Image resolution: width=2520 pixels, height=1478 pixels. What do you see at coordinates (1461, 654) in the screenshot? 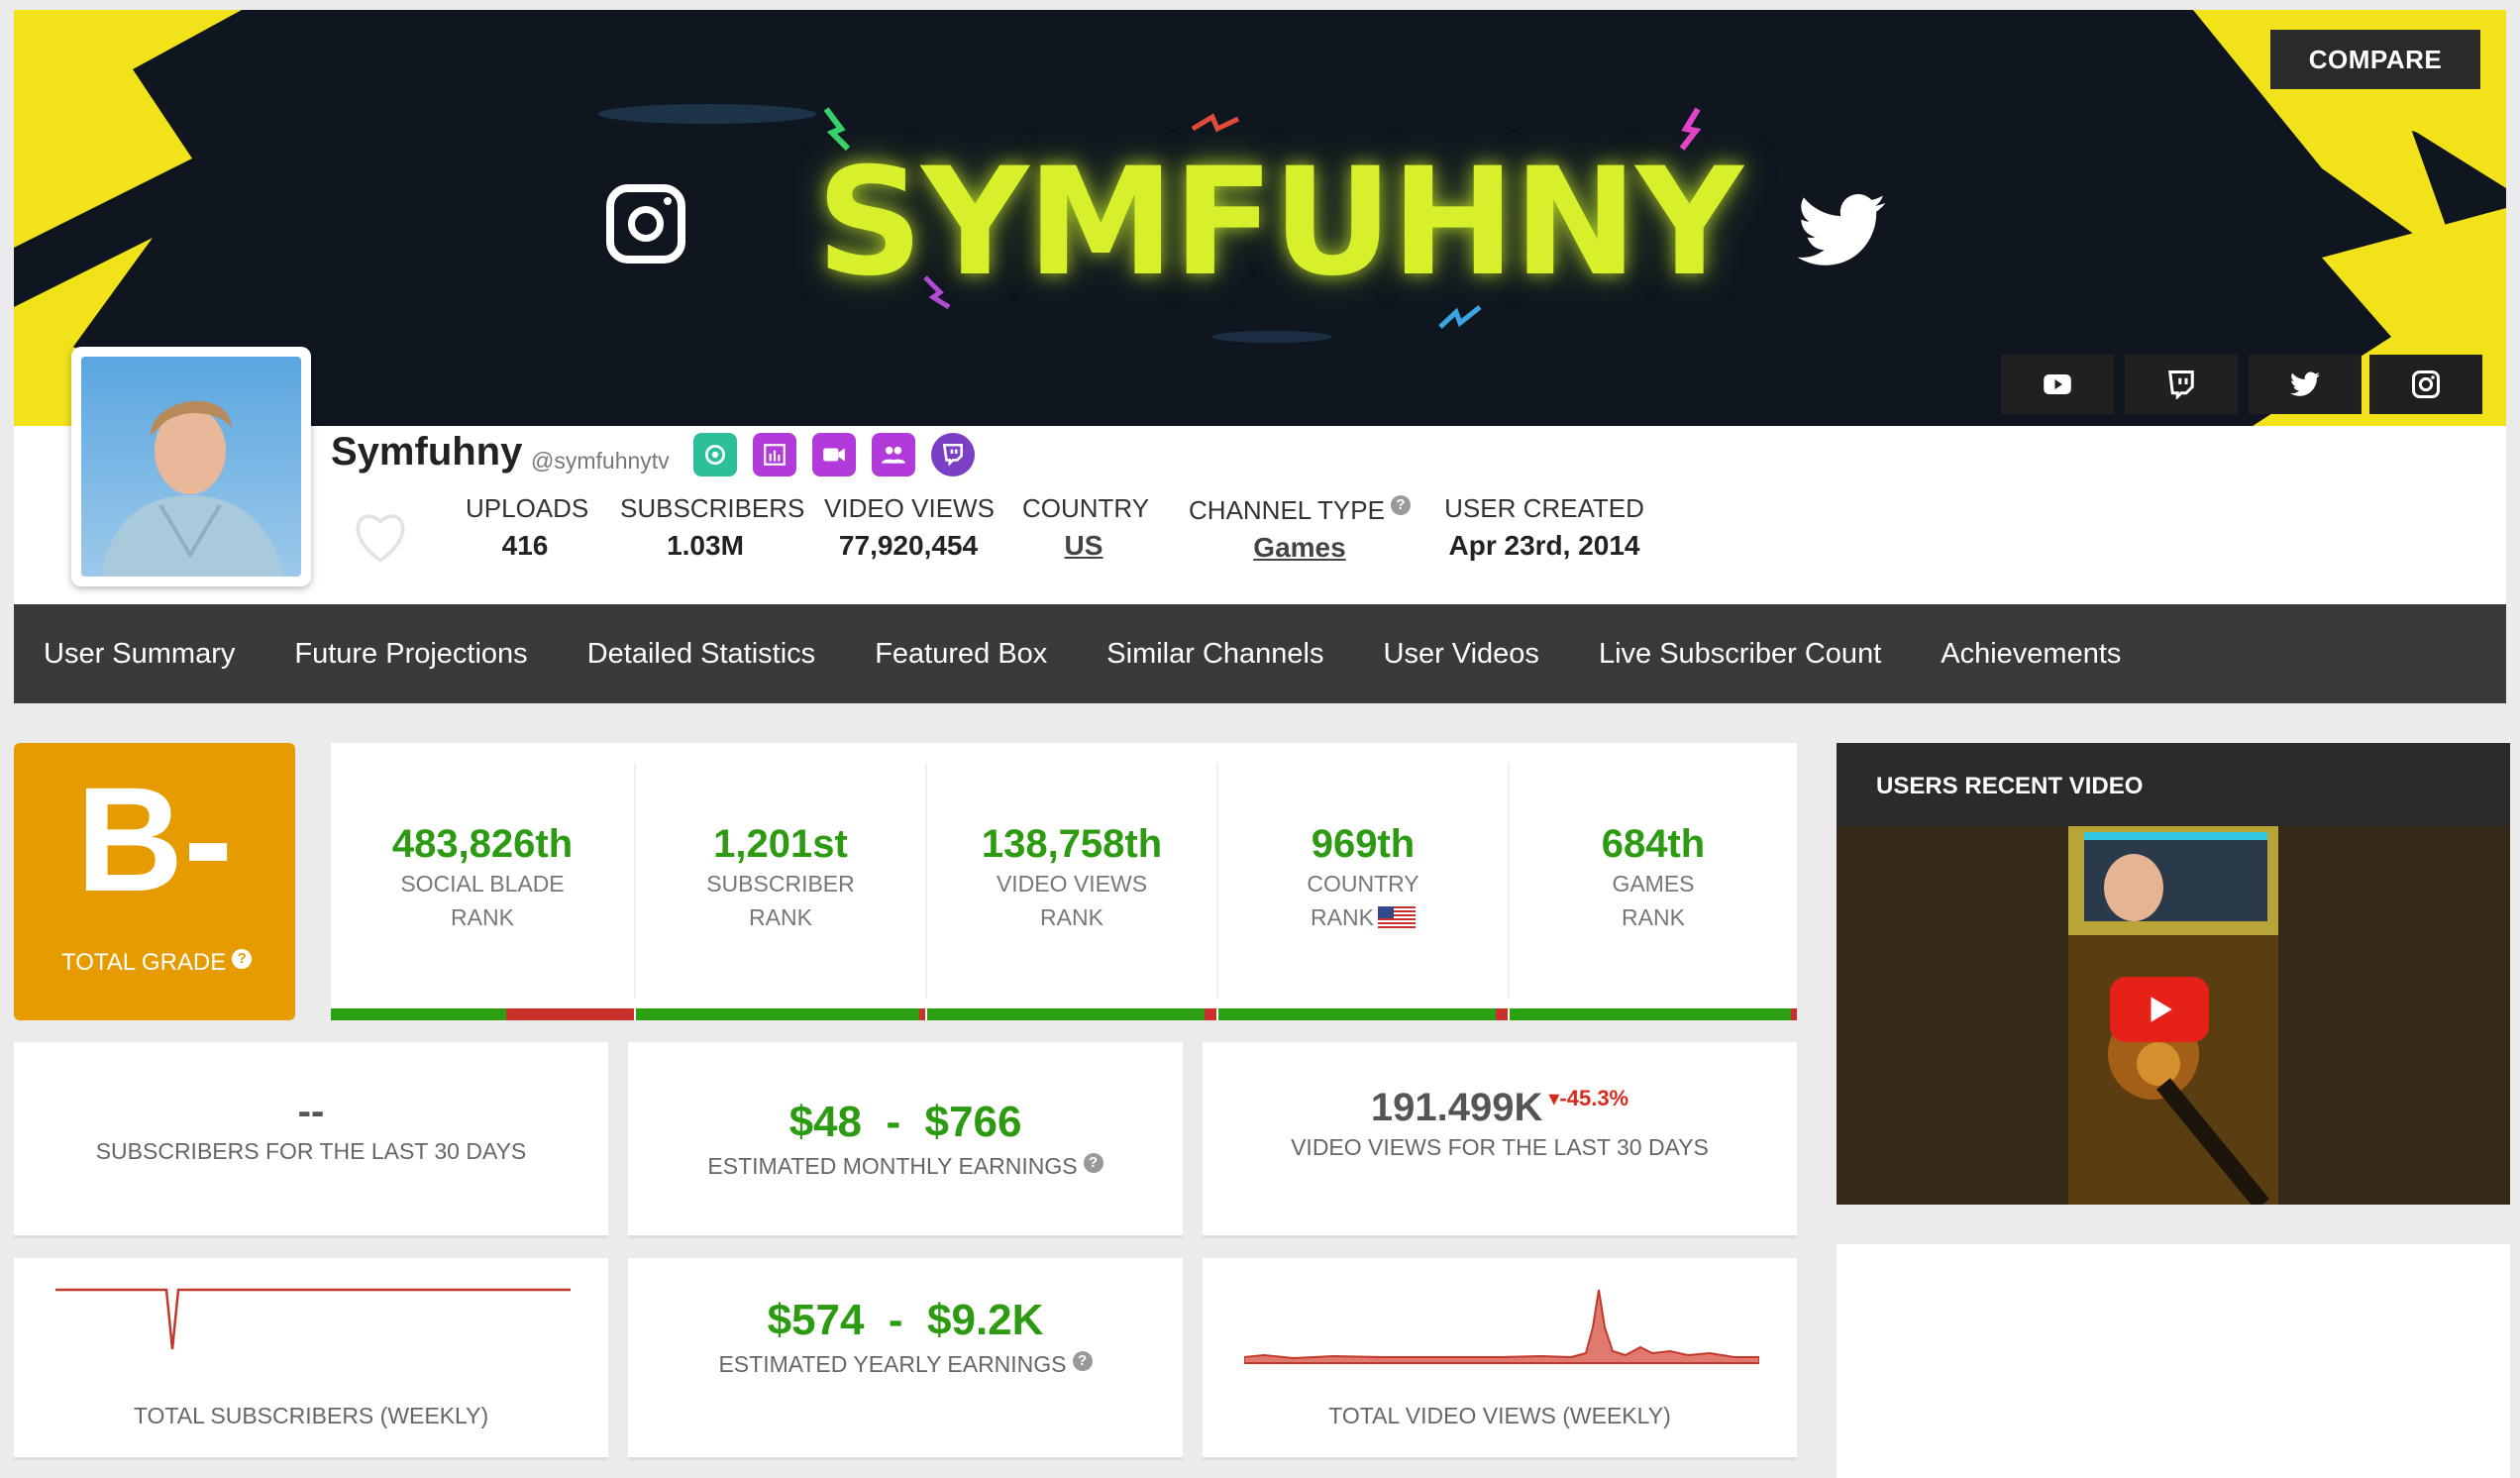
I see `nav-user-videos: User Videos` at bounding box center [1461, 654].